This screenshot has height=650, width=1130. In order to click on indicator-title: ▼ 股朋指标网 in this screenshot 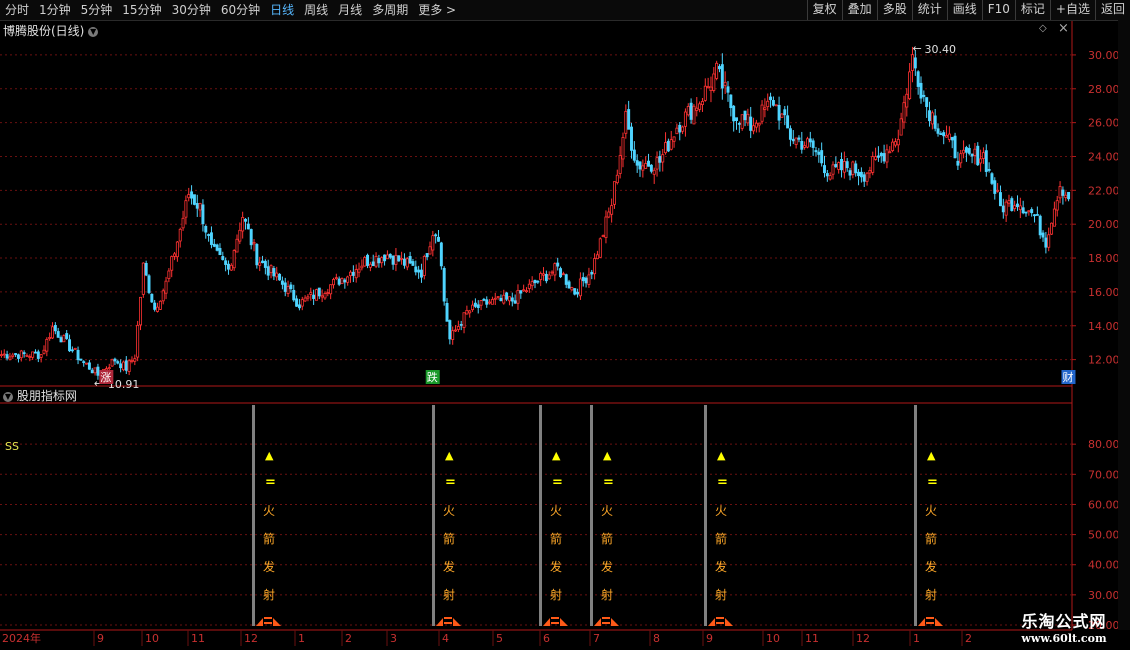, I will do `click(40, 395)`.